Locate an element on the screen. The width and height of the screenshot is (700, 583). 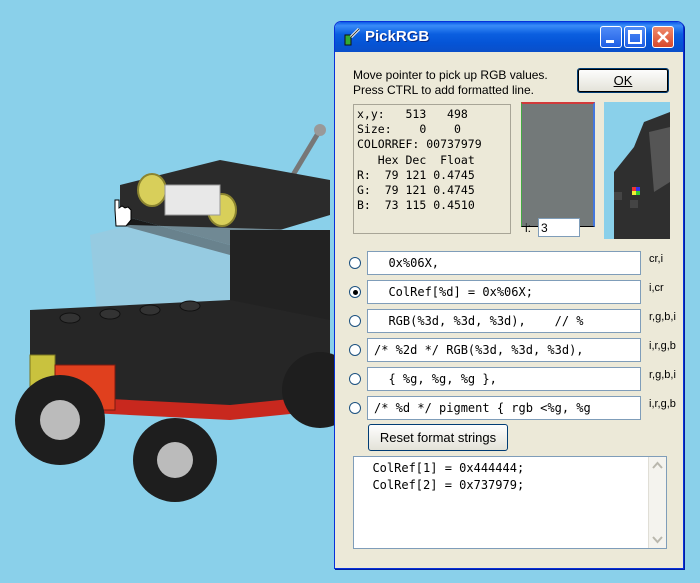
zoom-label: i: is located at coordinates (528, 228).